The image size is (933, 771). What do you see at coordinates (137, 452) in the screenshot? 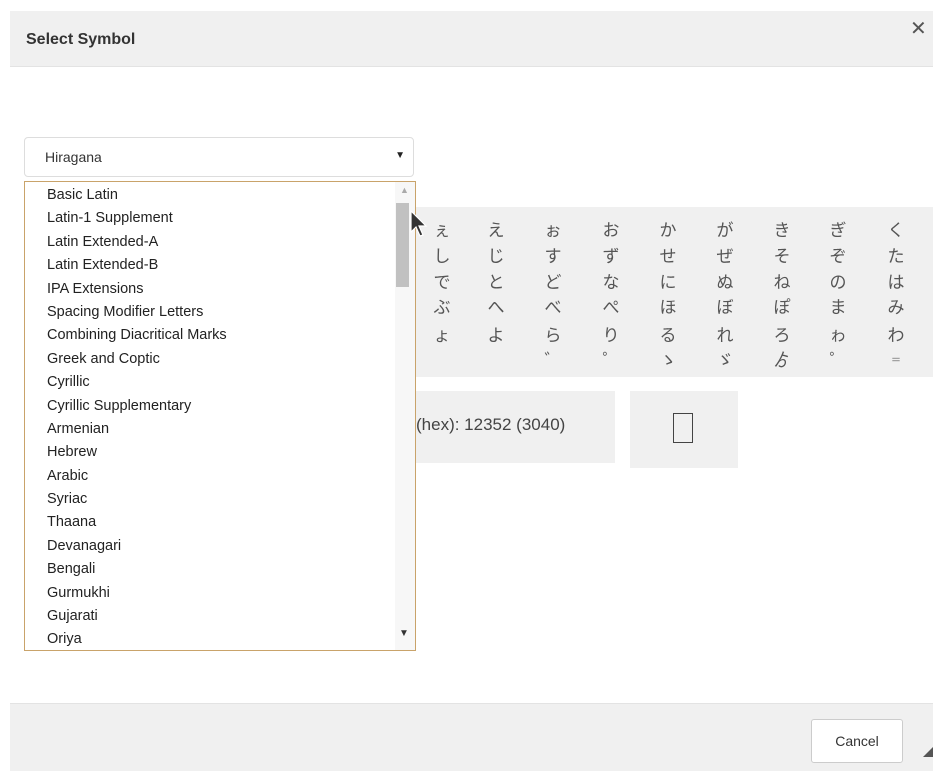
I see `block-option: Hebrew` at bounding box center [137, 452].